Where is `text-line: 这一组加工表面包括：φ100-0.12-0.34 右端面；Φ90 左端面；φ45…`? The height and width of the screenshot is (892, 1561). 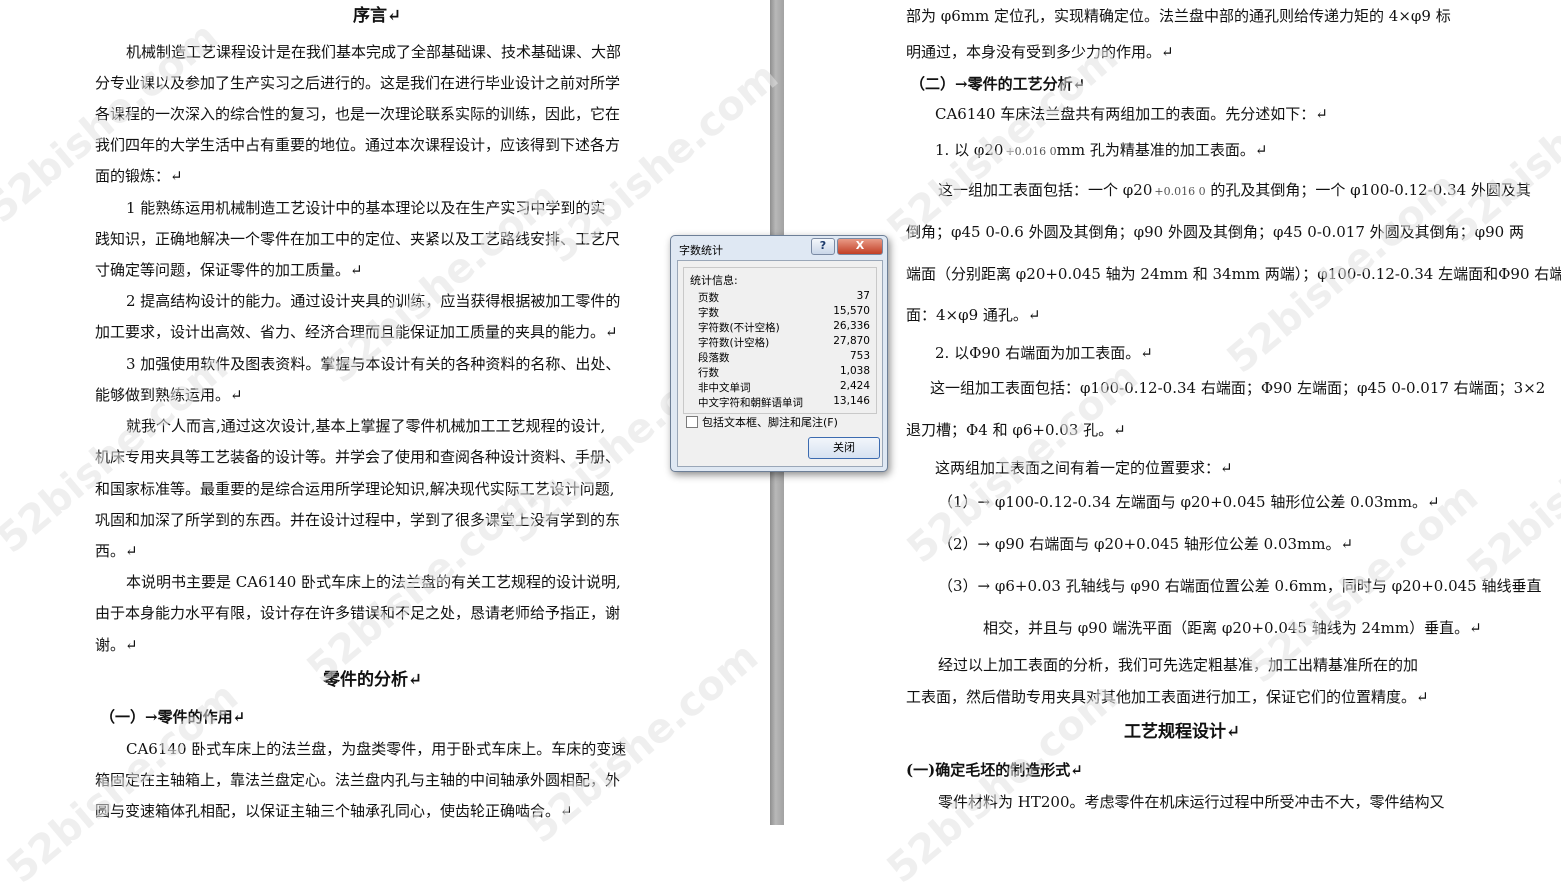 text-line: 这一组加工表面包括：φ100-0.12-0.34 右端面；Φ90 左端面；φ45… is located at coordinates (1238, 388).